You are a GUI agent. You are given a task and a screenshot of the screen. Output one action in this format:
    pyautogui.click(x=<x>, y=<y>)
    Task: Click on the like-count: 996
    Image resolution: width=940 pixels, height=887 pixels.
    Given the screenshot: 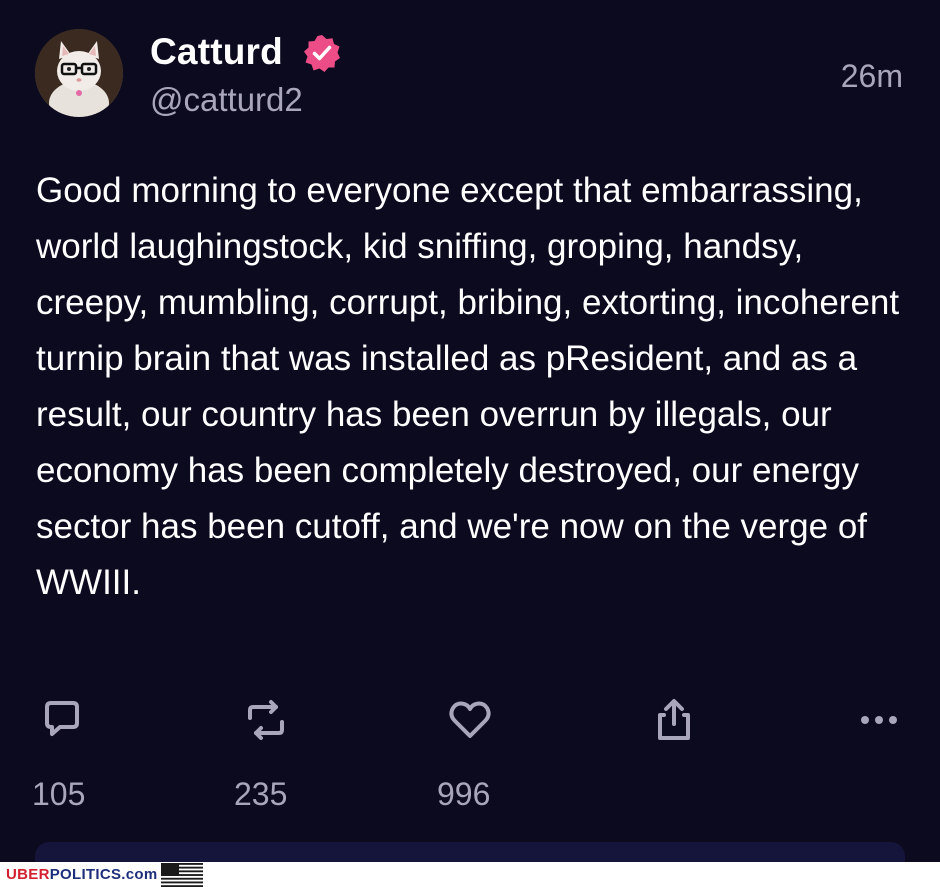 What is the action you would take?
    pyautogui.click(x=464, y=794)
    